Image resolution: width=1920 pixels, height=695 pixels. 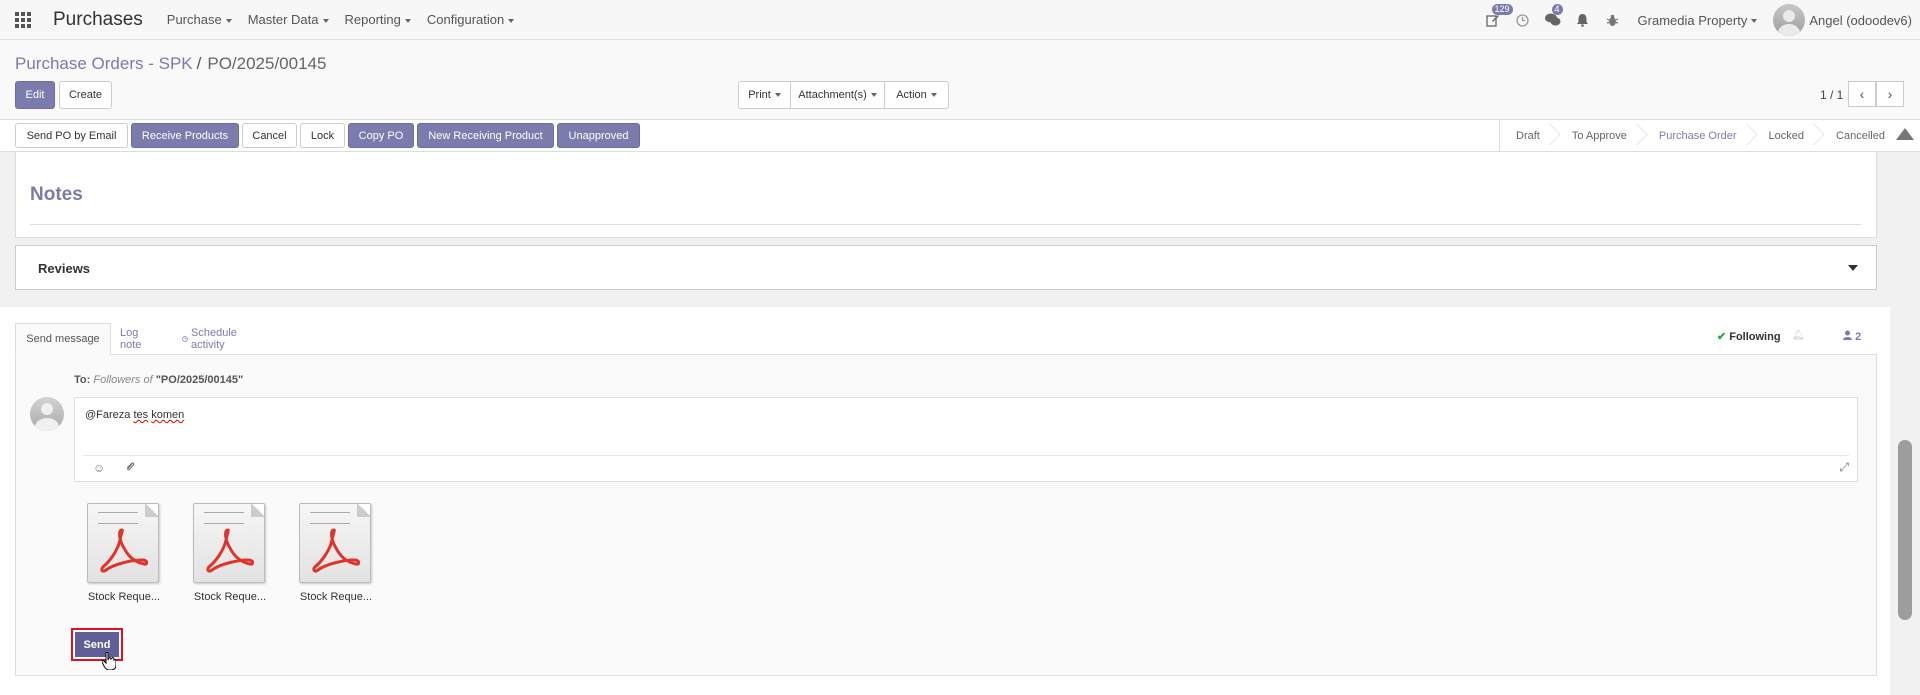 I want to click on followers-button: 2, so click(x=1852, y=336).